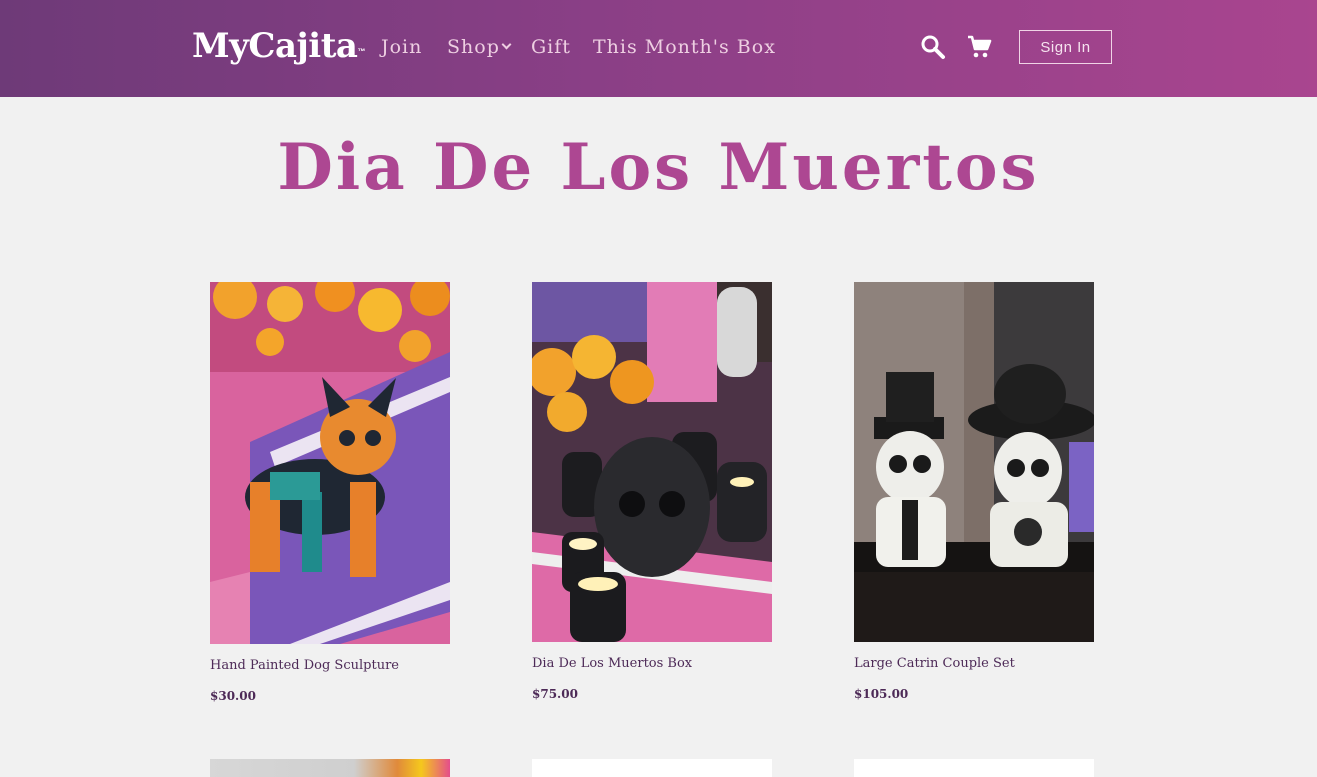 The height and width of the screenshot is (777, 1317). I want to click on trademark-mark: ™, so click(361, 51).